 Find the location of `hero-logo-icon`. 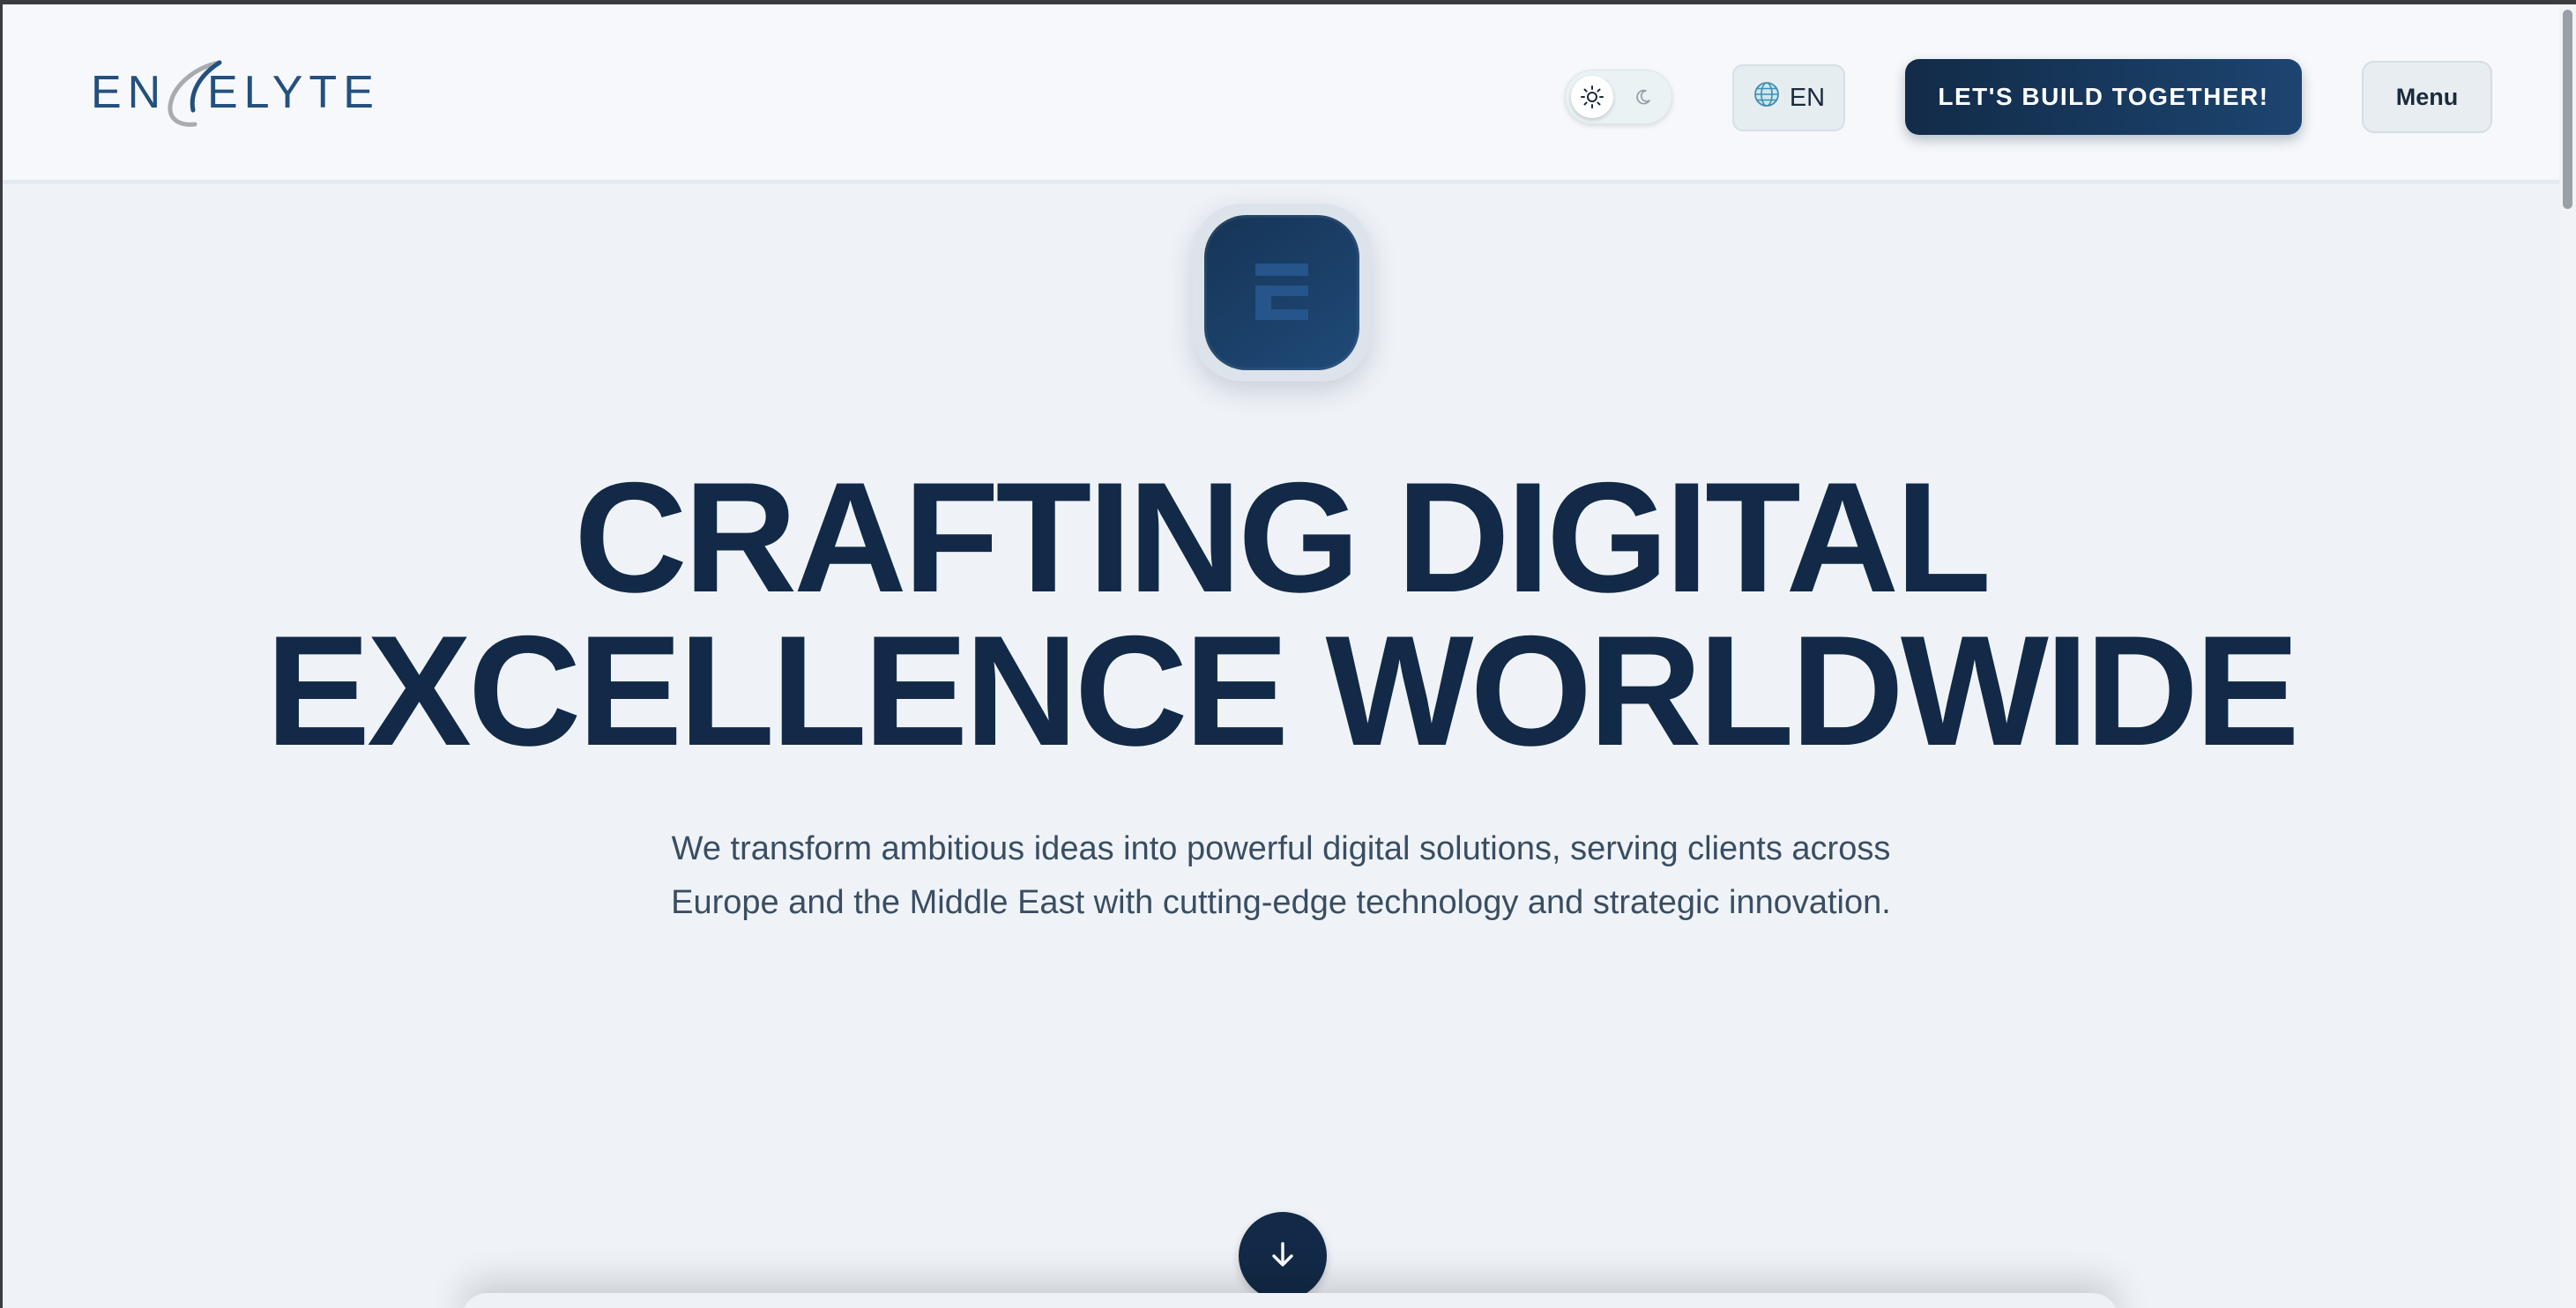

hero-logo-icon is located at coordinates (1281, 292).